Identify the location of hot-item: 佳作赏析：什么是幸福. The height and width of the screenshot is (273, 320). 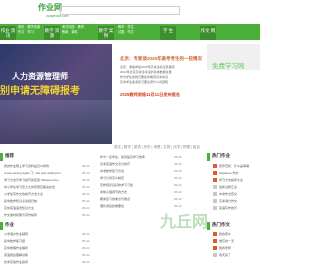
(234, 166).